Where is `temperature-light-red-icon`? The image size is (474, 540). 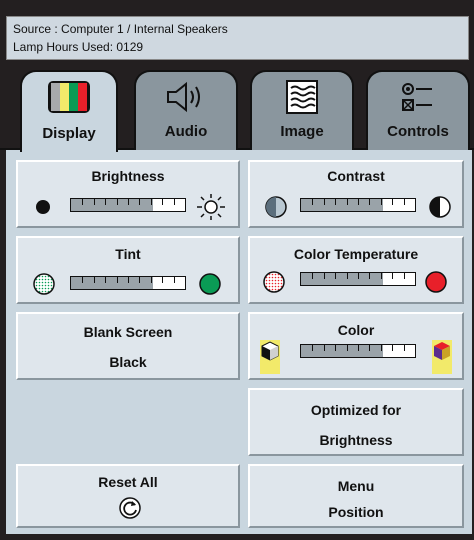 temperature-light-red-icon is located at coordinates (274, 282).